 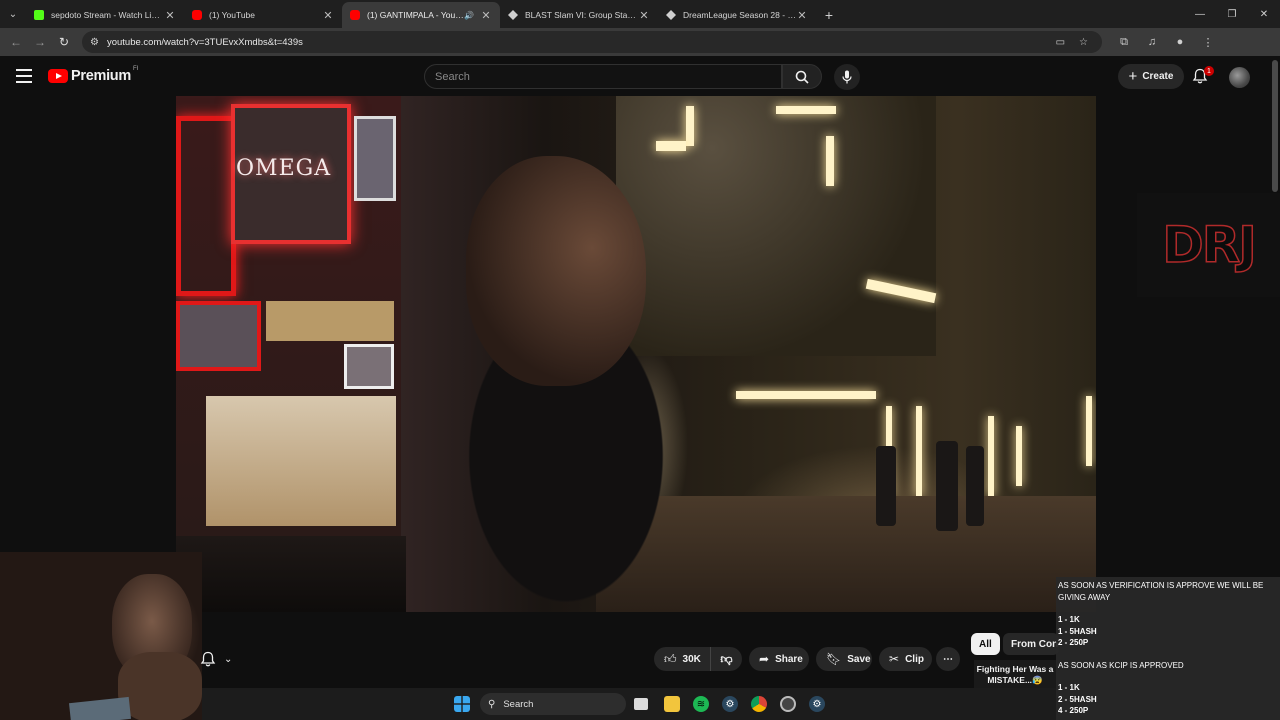 I want to click on cast-icon: ▭, so click(x=1060, y=42).